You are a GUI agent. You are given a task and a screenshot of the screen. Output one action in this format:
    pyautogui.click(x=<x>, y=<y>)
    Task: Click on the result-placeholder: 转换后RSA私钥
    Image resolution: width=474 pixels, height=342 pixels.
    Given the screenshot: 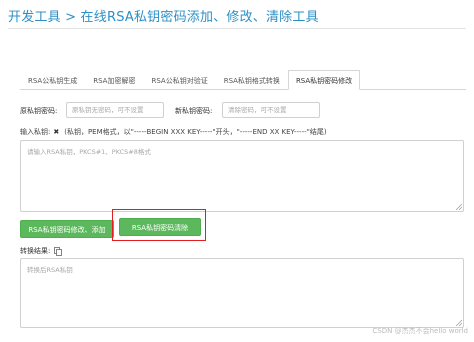 What is the action you would take?
    pyautogui.click(x=50, y=270)
    